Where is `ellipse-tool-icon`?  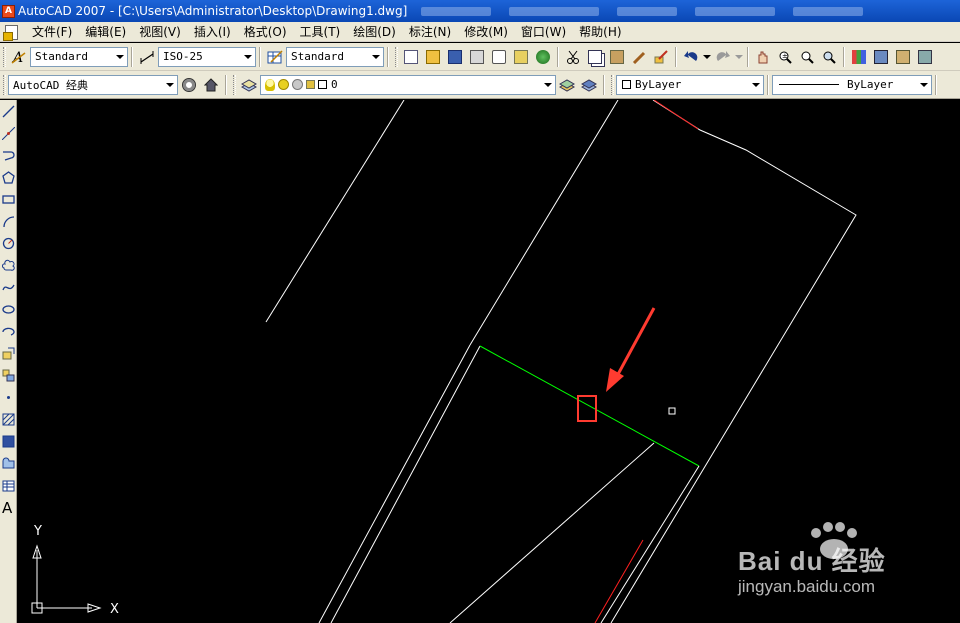 ellipse-tool-icon is located at coordinates (8, 309).